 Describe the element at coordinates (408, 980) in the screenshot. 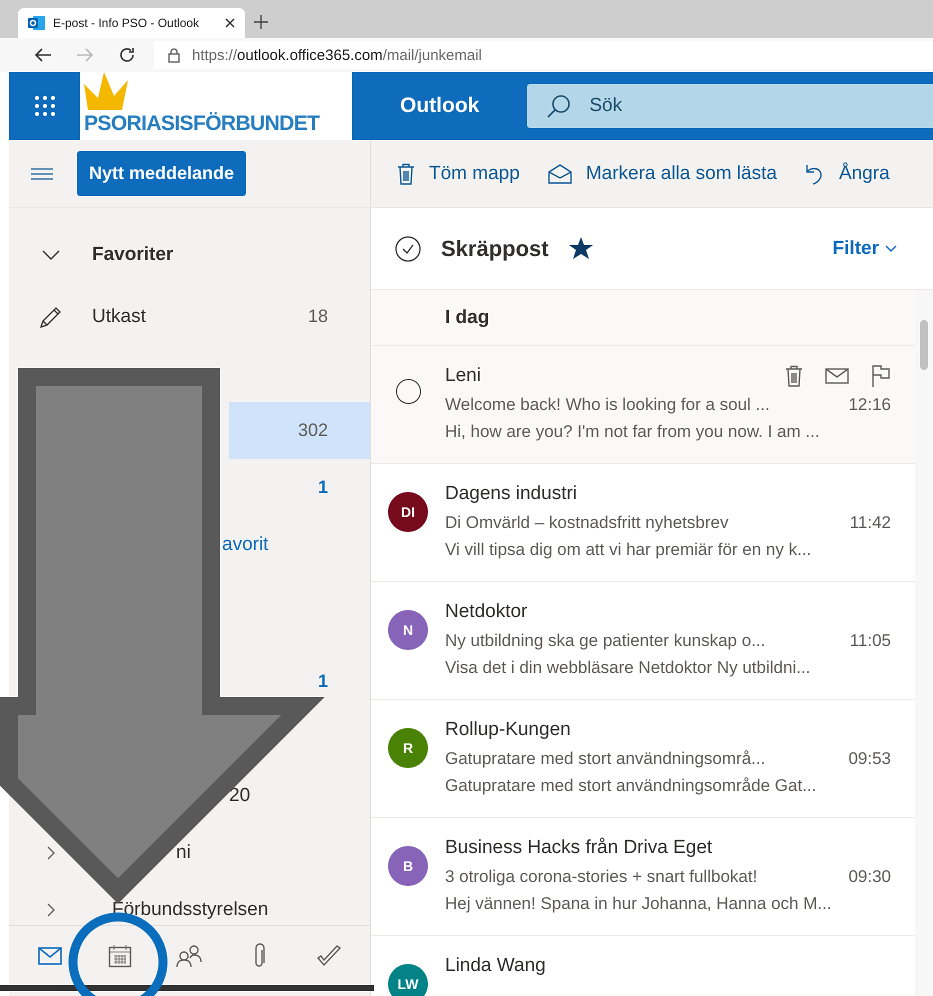

I see `avatar: LW` at that location.